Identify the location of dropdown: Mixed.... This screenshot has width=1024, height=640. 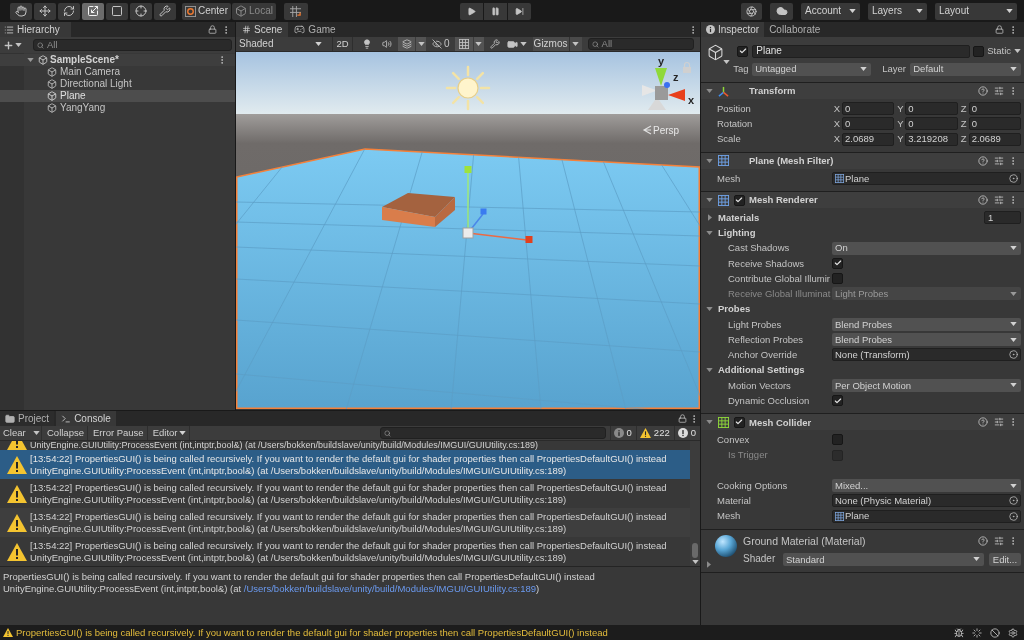
(926, 486).